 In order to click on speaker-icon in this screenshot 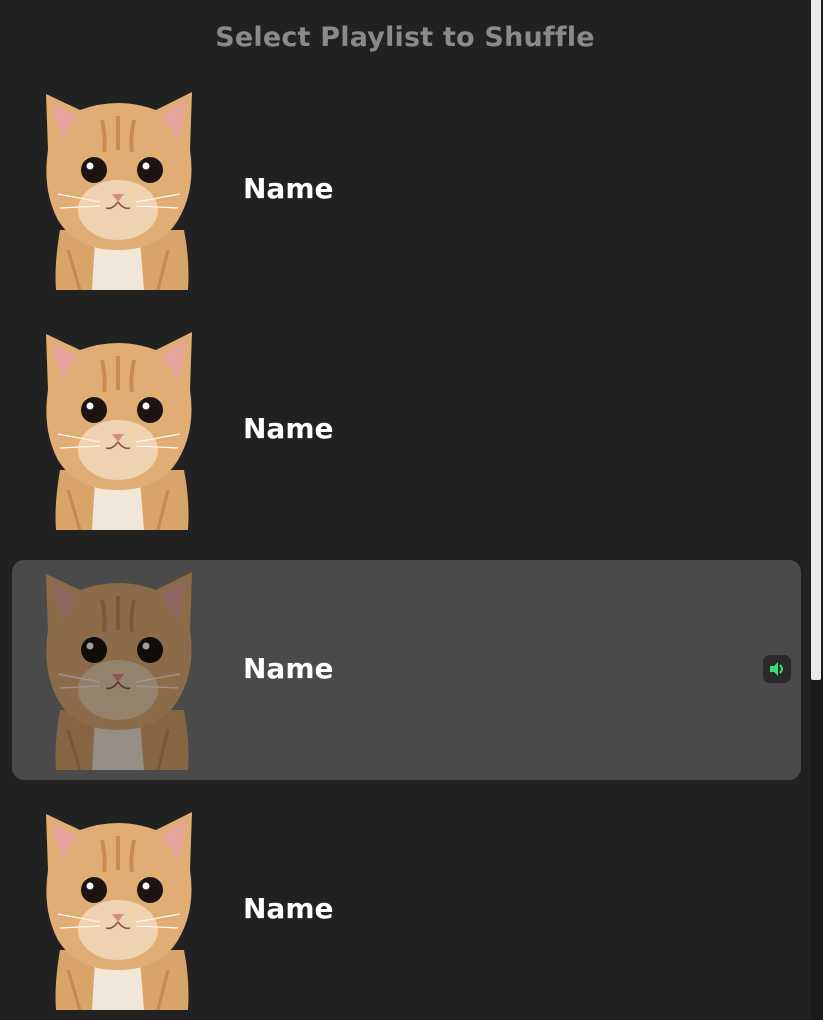, I will do `click(776, 669)`.